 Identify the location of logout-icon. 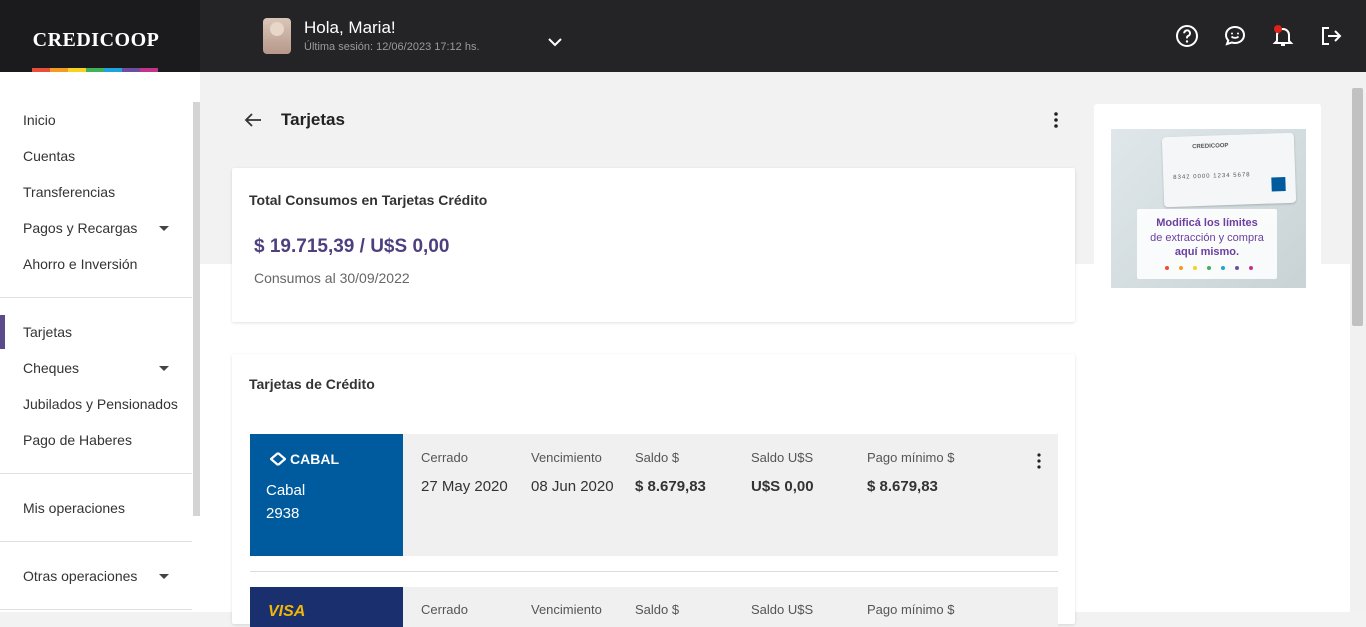
(1331, 36).